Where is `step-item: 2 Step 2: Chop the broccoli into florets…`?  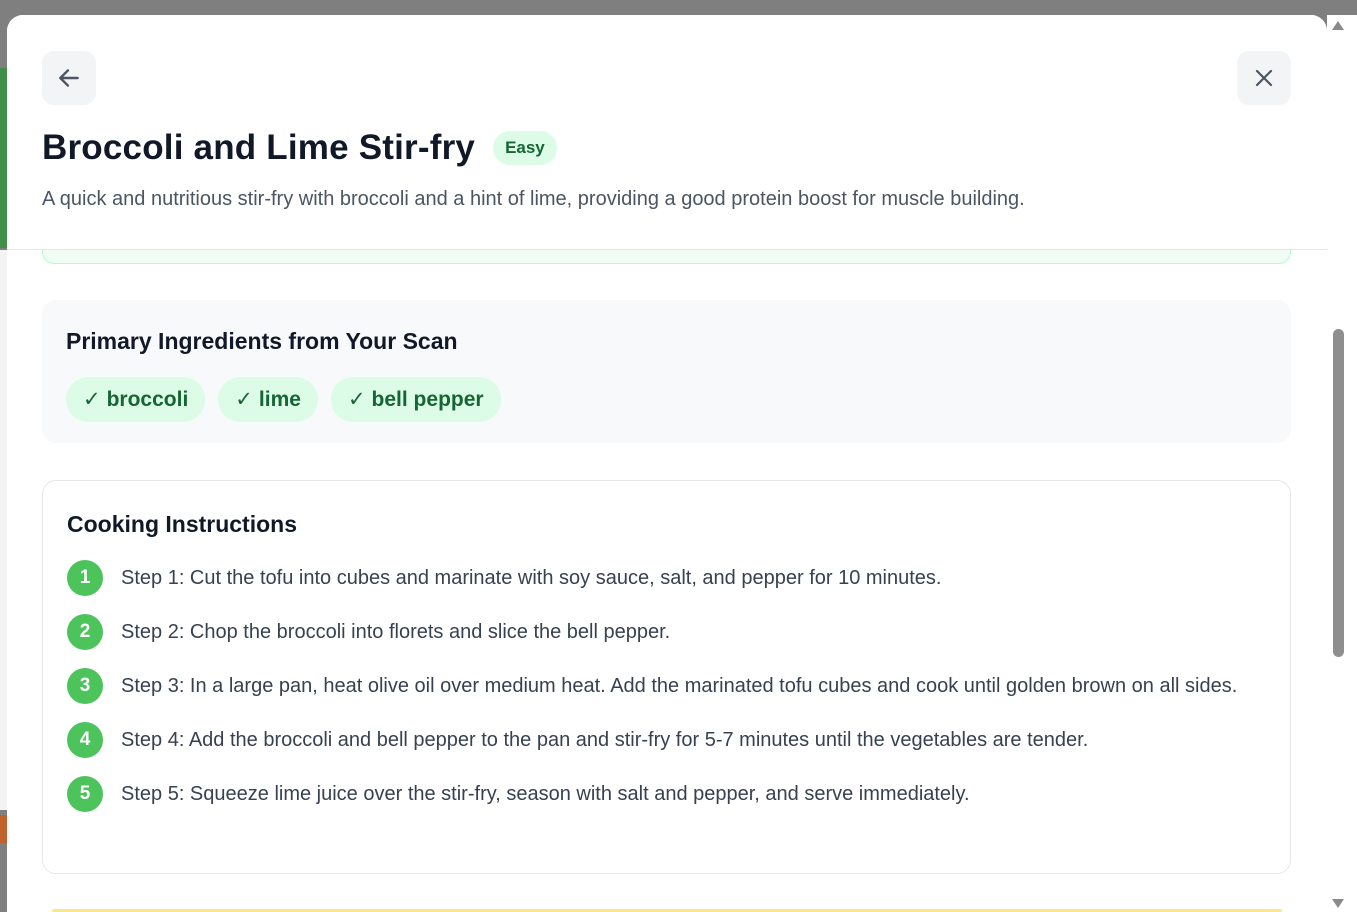 step-item: 2 Step 2: Chop the broccoli into florets… is located at coordinates (666, 632).